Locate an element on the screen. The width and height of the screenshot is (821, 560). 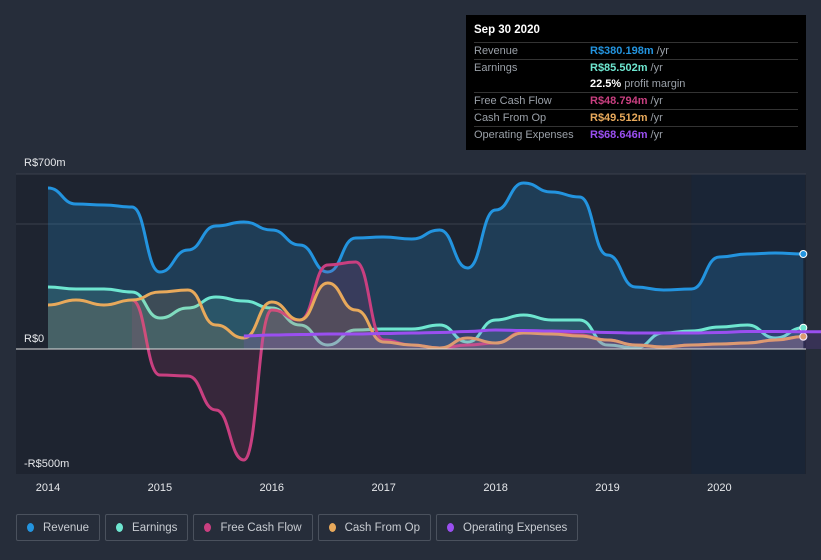
x-tick-label: 2015 is located at coordinates (160, 488).